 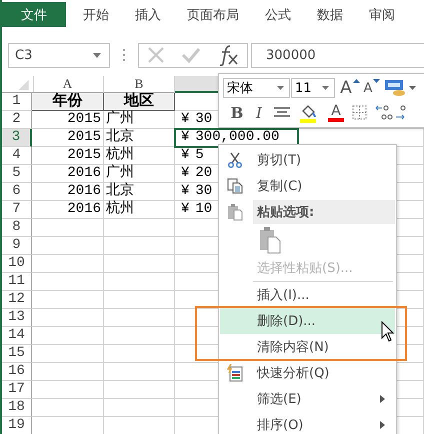 What do you see at coordinates (17, 138) in the screenshot?
I see `row-header: 3` at bounding box center [17, 138].